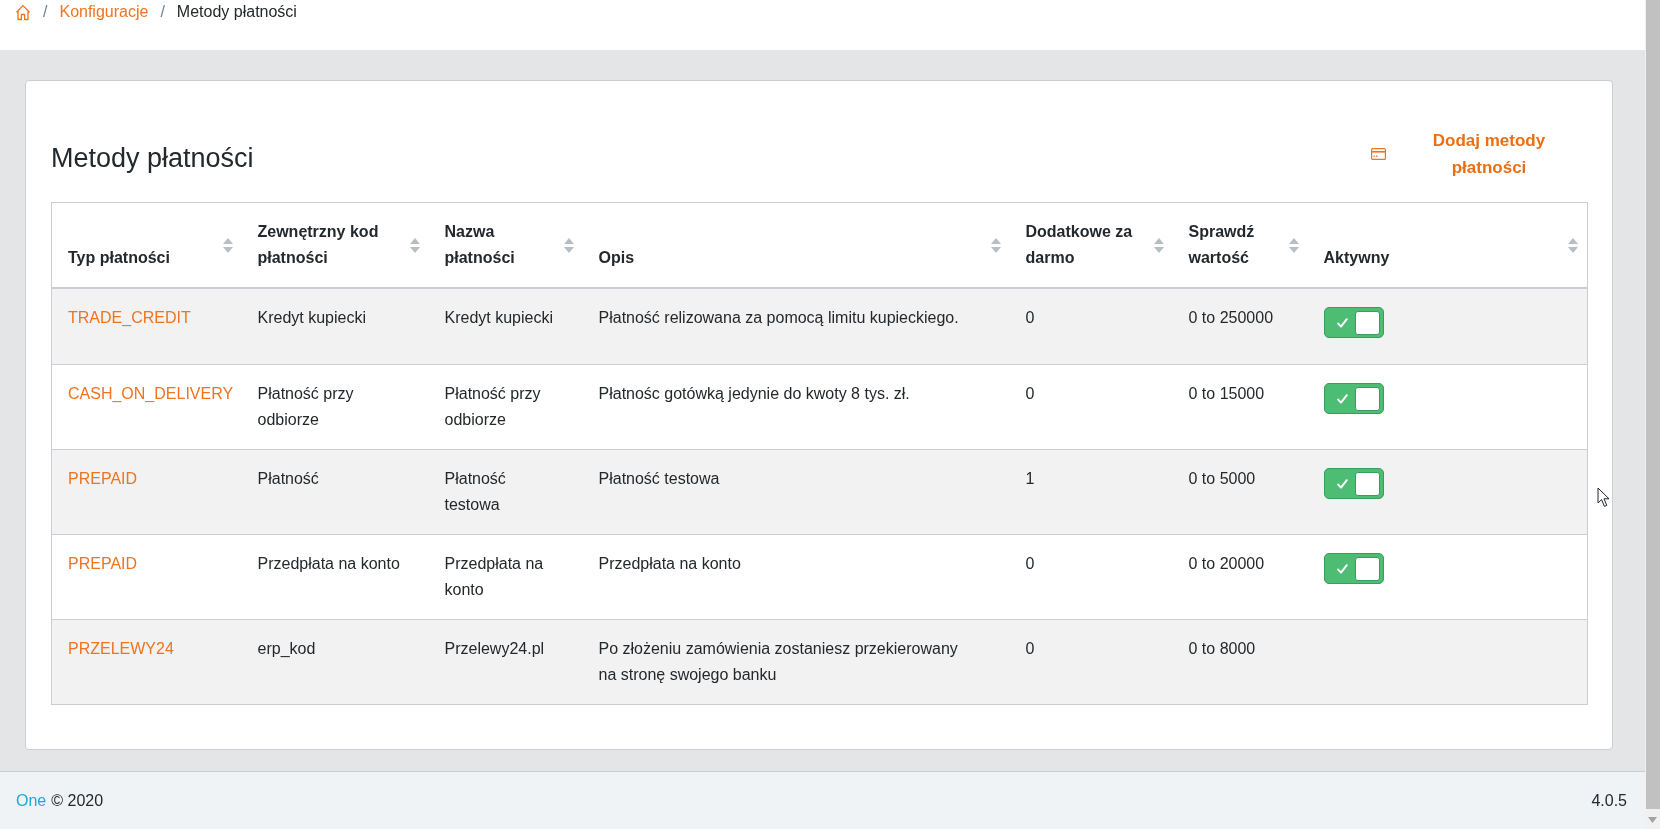  Describe the element at coordinates (1240, 407) in the screenshot. I see `table-cell: 0 to 15000` at that location.